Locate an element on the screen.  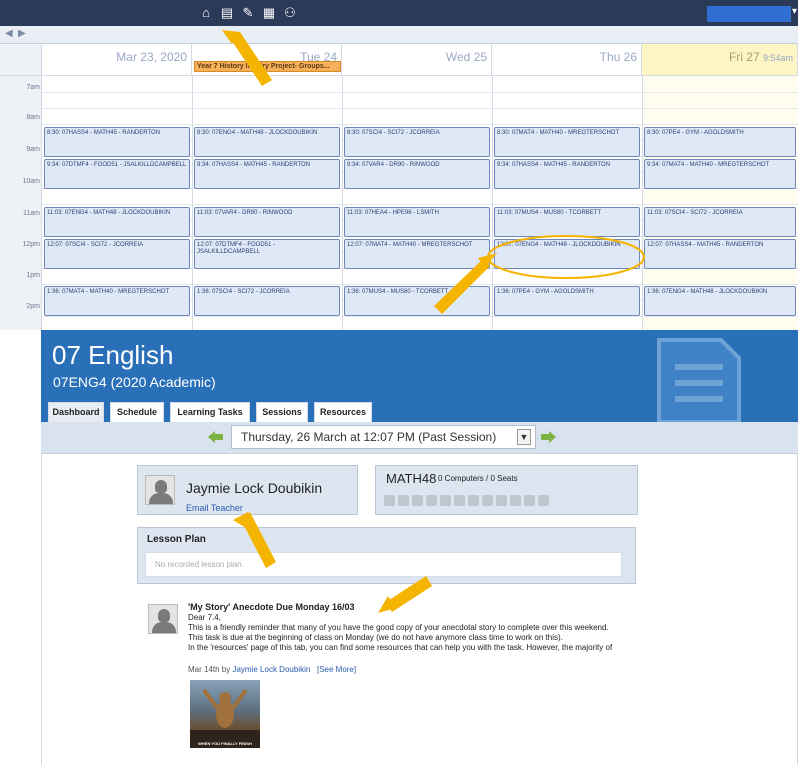
calendar-nav: ◀ ▶ is located at coordinates (399, 35).